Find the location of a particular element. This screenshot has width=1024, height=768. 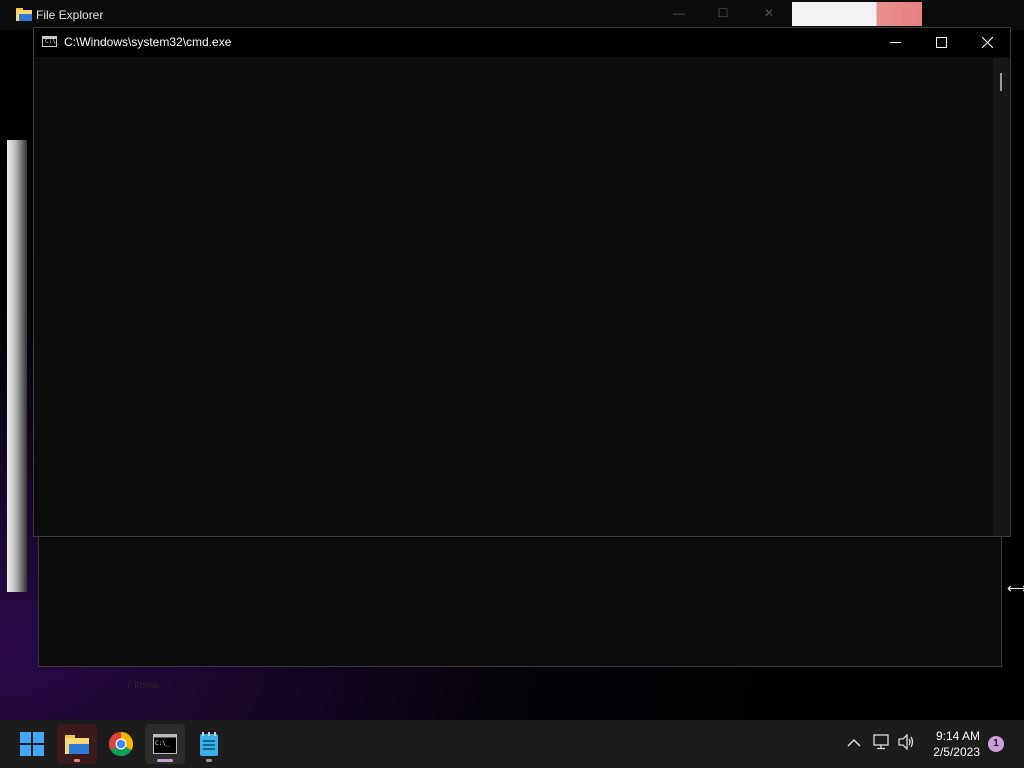

maximize-button is located at coordinates (941, 42).